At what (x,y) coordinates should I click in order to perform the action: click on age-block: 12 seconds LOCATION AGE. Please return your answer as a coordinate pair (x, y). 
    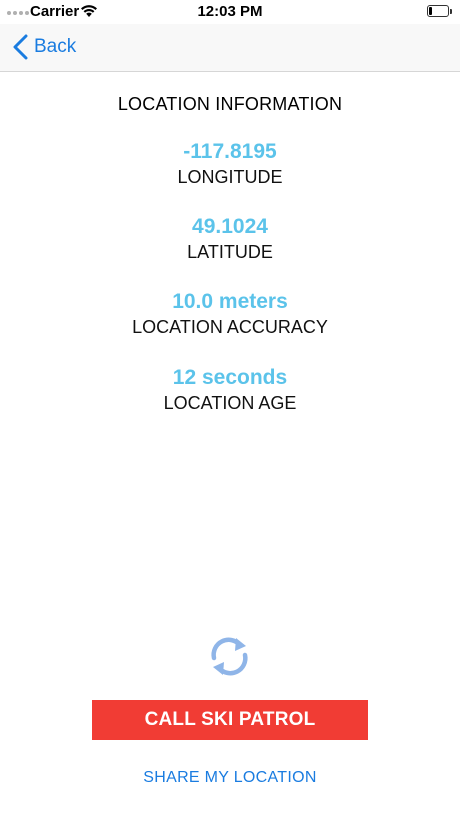
    Looking at the image, I should click on (230, 390).